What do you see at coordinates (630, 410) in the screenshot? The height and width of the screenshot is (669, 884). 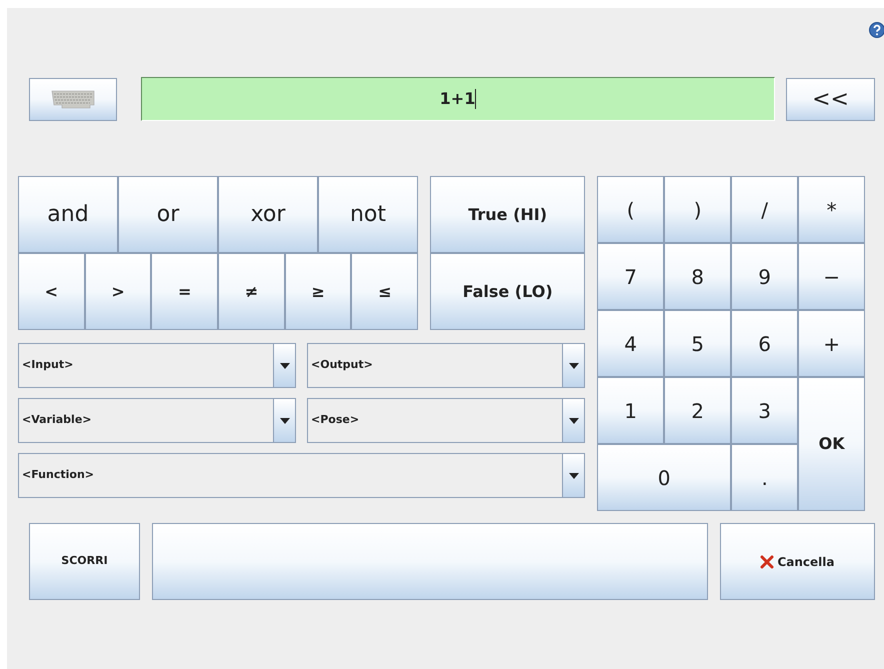 I see `keypad-button: 1` at bounding box center [630, 410].